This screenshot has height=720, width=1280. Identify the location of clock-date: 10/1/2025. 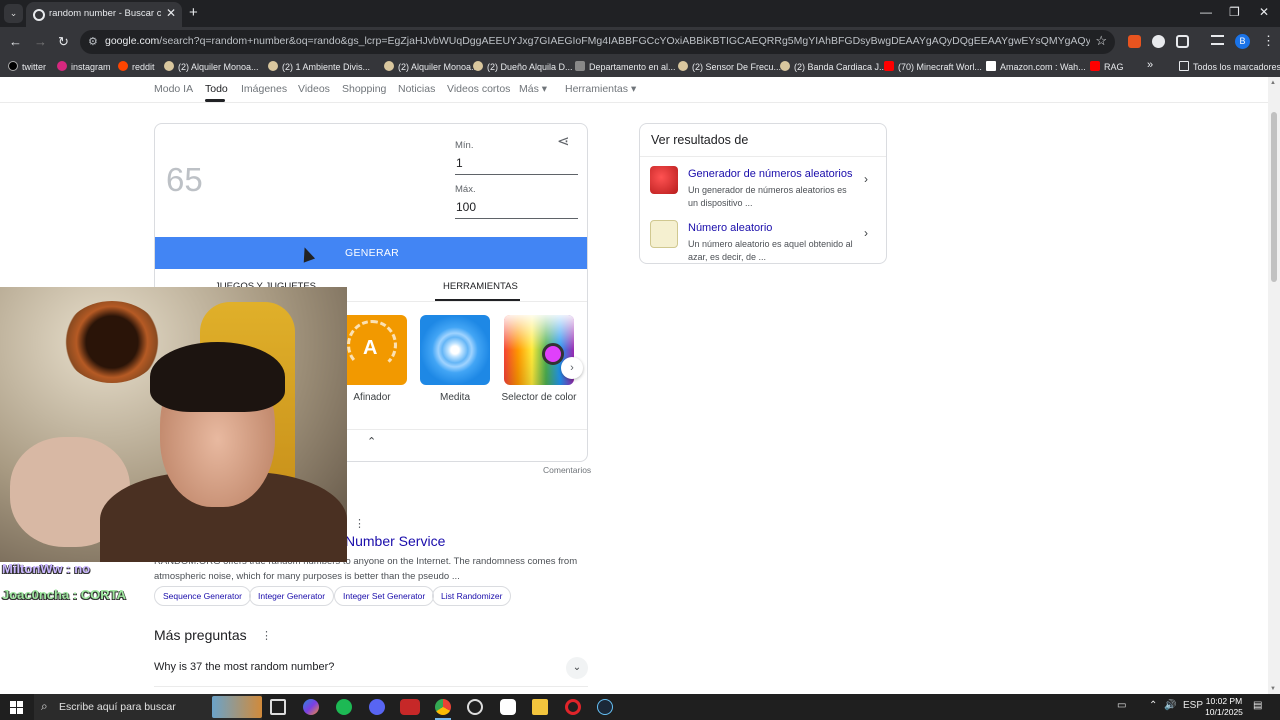
(1224, 712).